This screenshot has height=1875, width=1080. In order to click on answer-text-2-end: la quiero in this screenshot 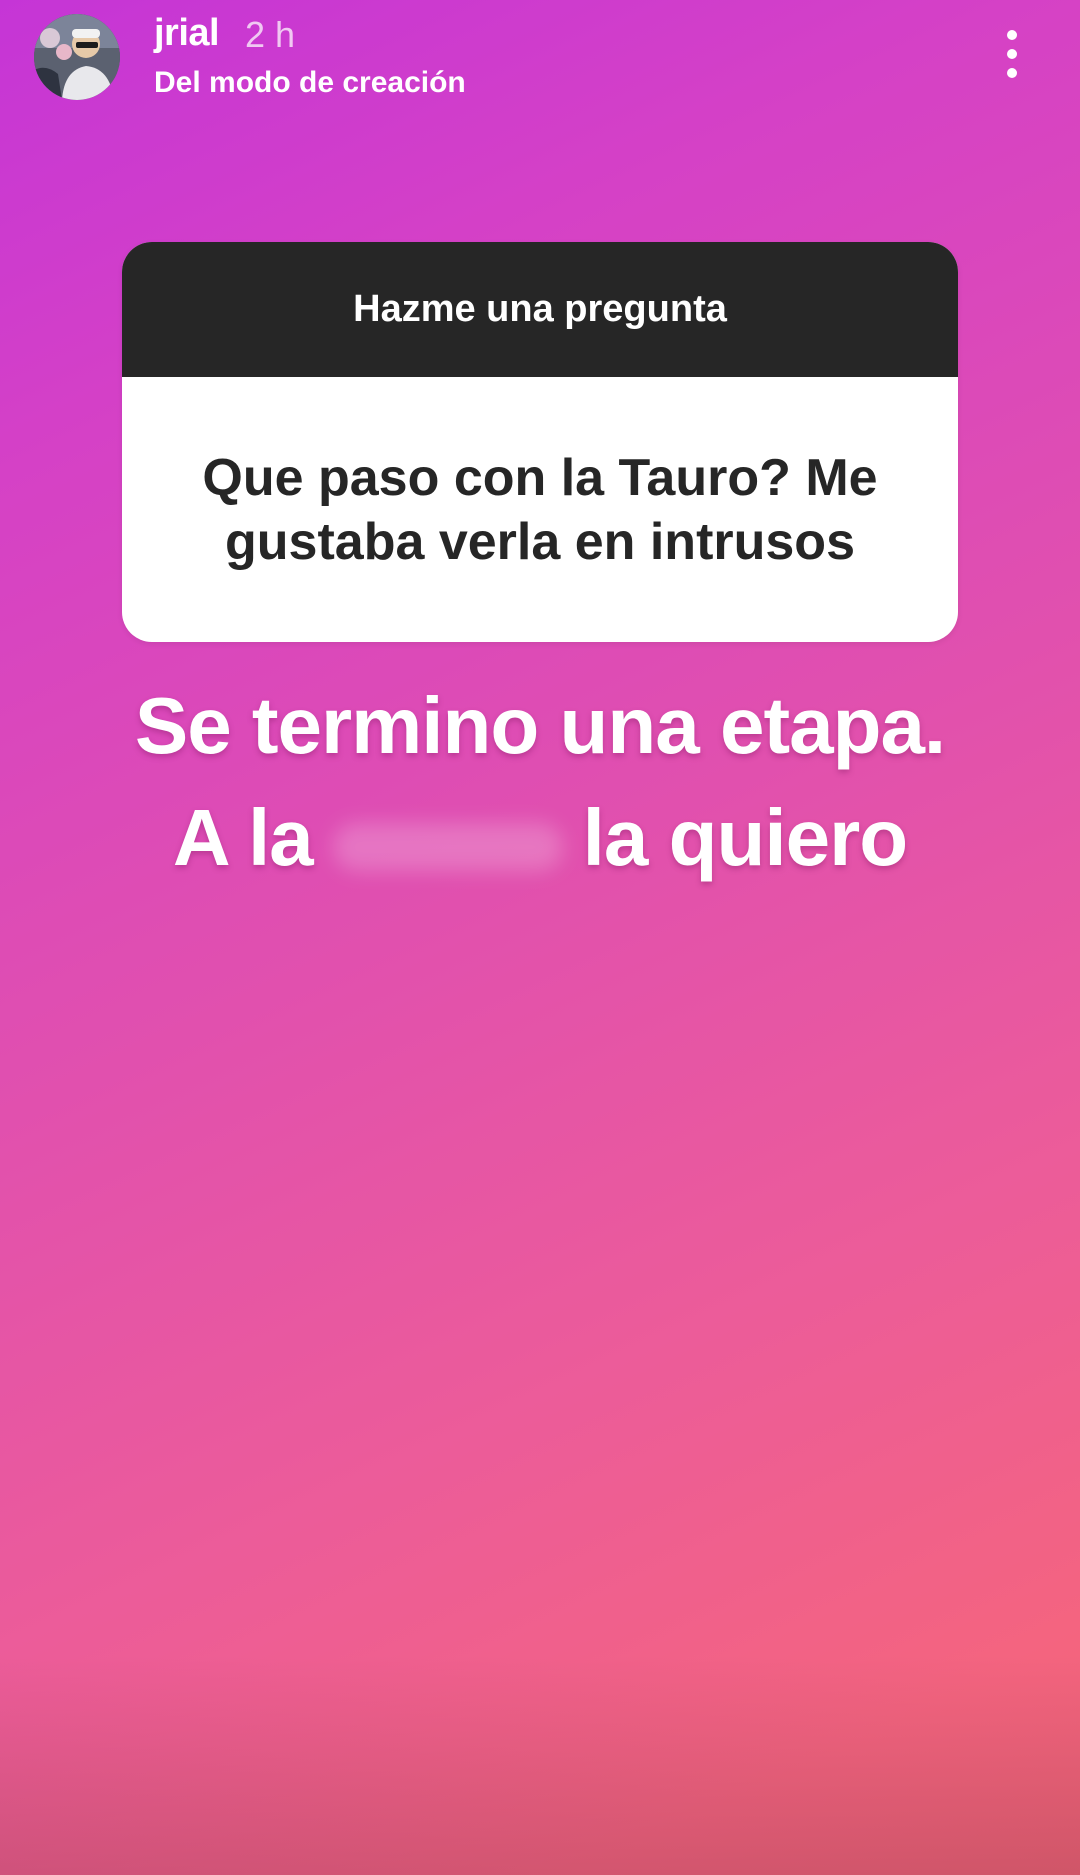, I will do `click(745, 837)`.